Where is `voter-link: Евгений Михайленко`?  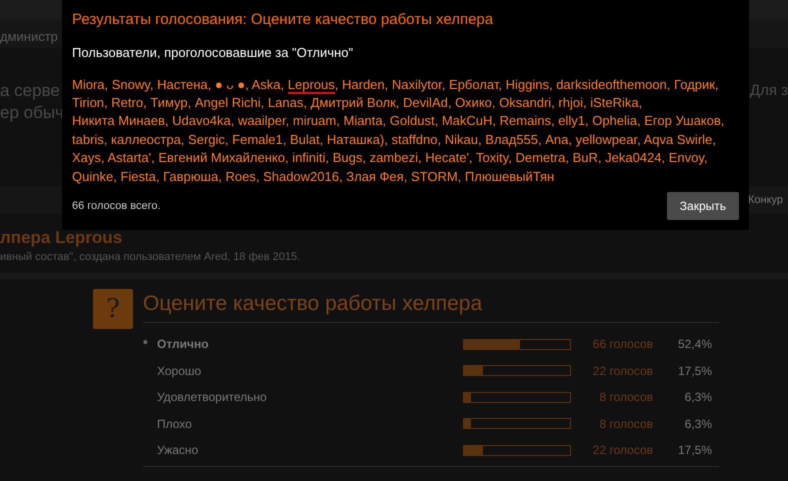 voter-link: Евгений Михайленко is located at coordinates (221, 158).